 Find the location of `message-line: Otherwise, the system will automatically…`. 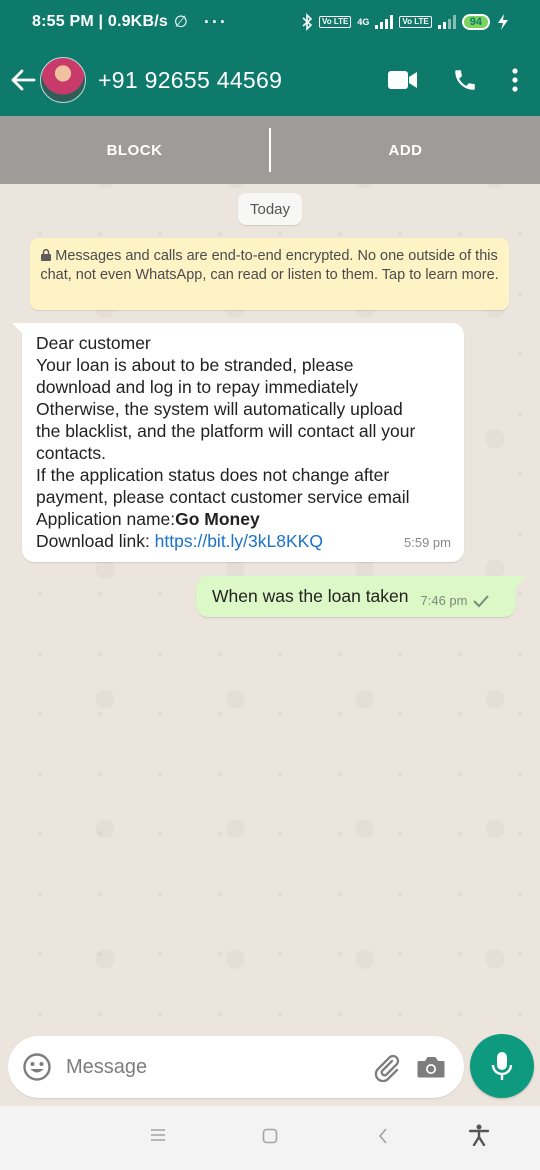

message-line: Otherwise, the system will automatically… is located at coordinates (219, 409).